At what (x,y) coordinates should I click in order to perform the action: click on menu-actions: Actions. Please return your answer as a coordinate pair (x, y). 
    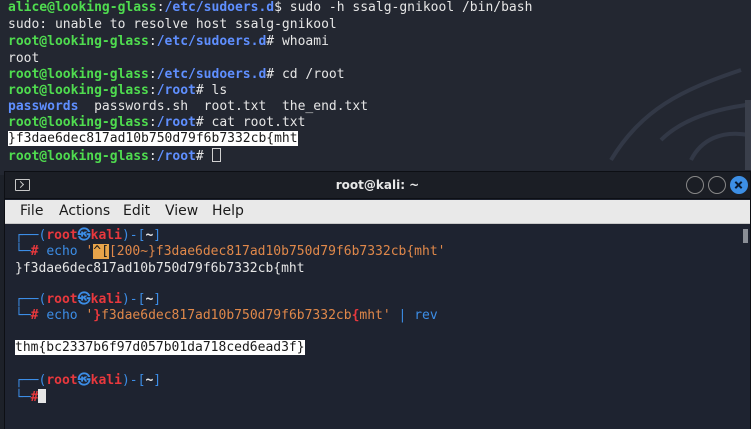
    Looking at the image, I should click on (84, 211).